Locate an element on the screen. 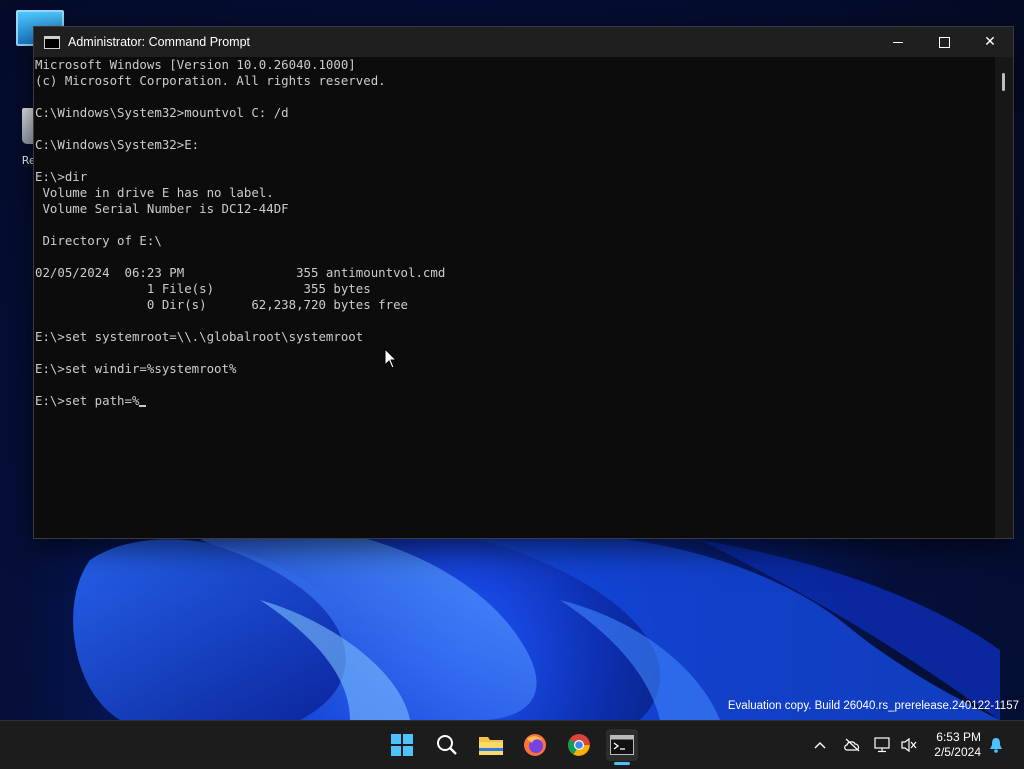  file-explorer-button is located at coordinates (491, 745).